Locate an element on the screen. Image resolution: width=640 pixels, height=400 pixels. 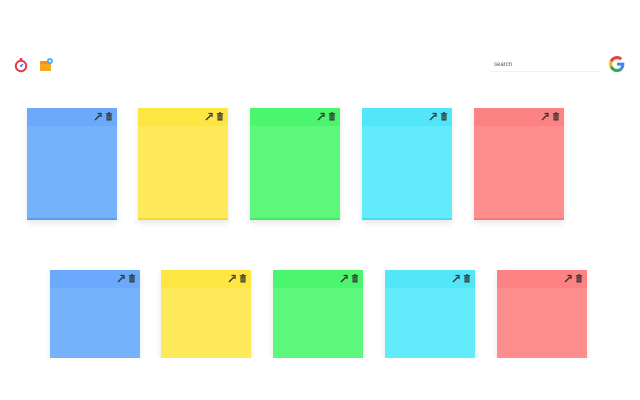
search-input is located at coordinates (545, 65).